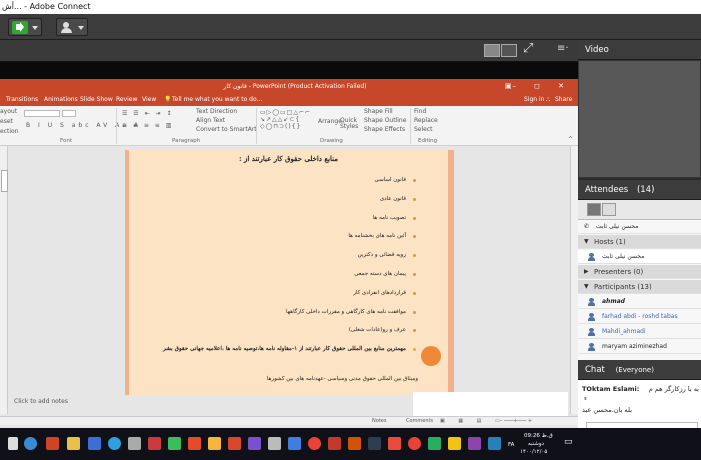 This screenshot has width=701, height=460. What do you see at coordinates (349, 124) in the screenshot?
I see `quick-styles-button: Quick Styles` at bounding box center [349, 124].